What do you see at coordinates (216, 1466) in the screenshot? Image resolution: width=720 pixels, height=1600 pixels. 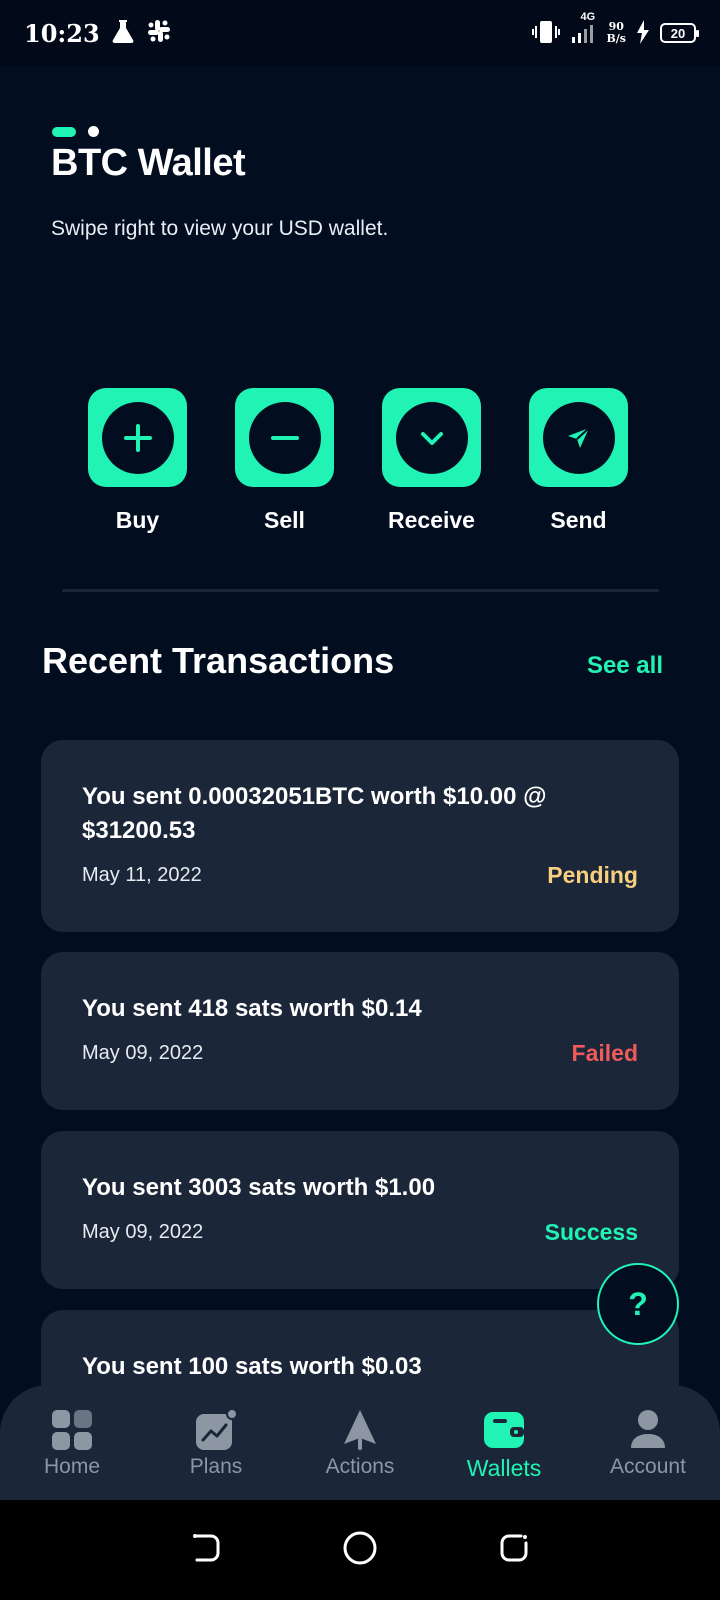 I see `nav-label-plans: Plans` at bounding box center [216, 1466].